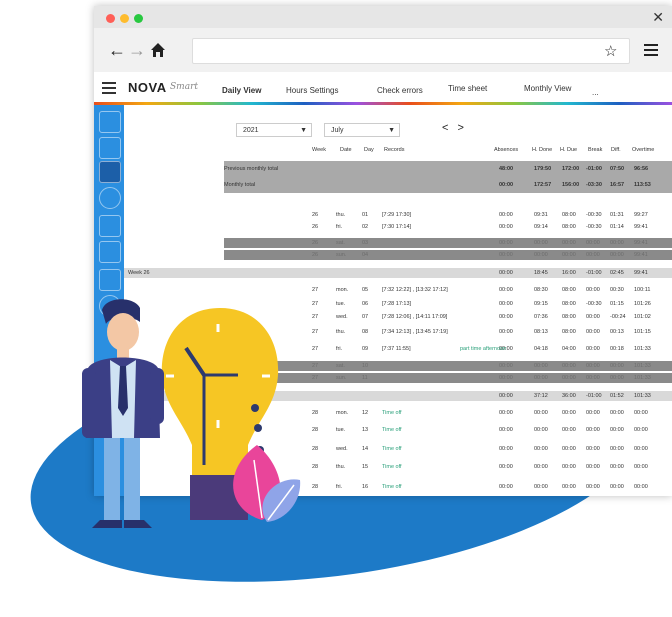  I want to click on cell-day: 14, so click(365, 449).